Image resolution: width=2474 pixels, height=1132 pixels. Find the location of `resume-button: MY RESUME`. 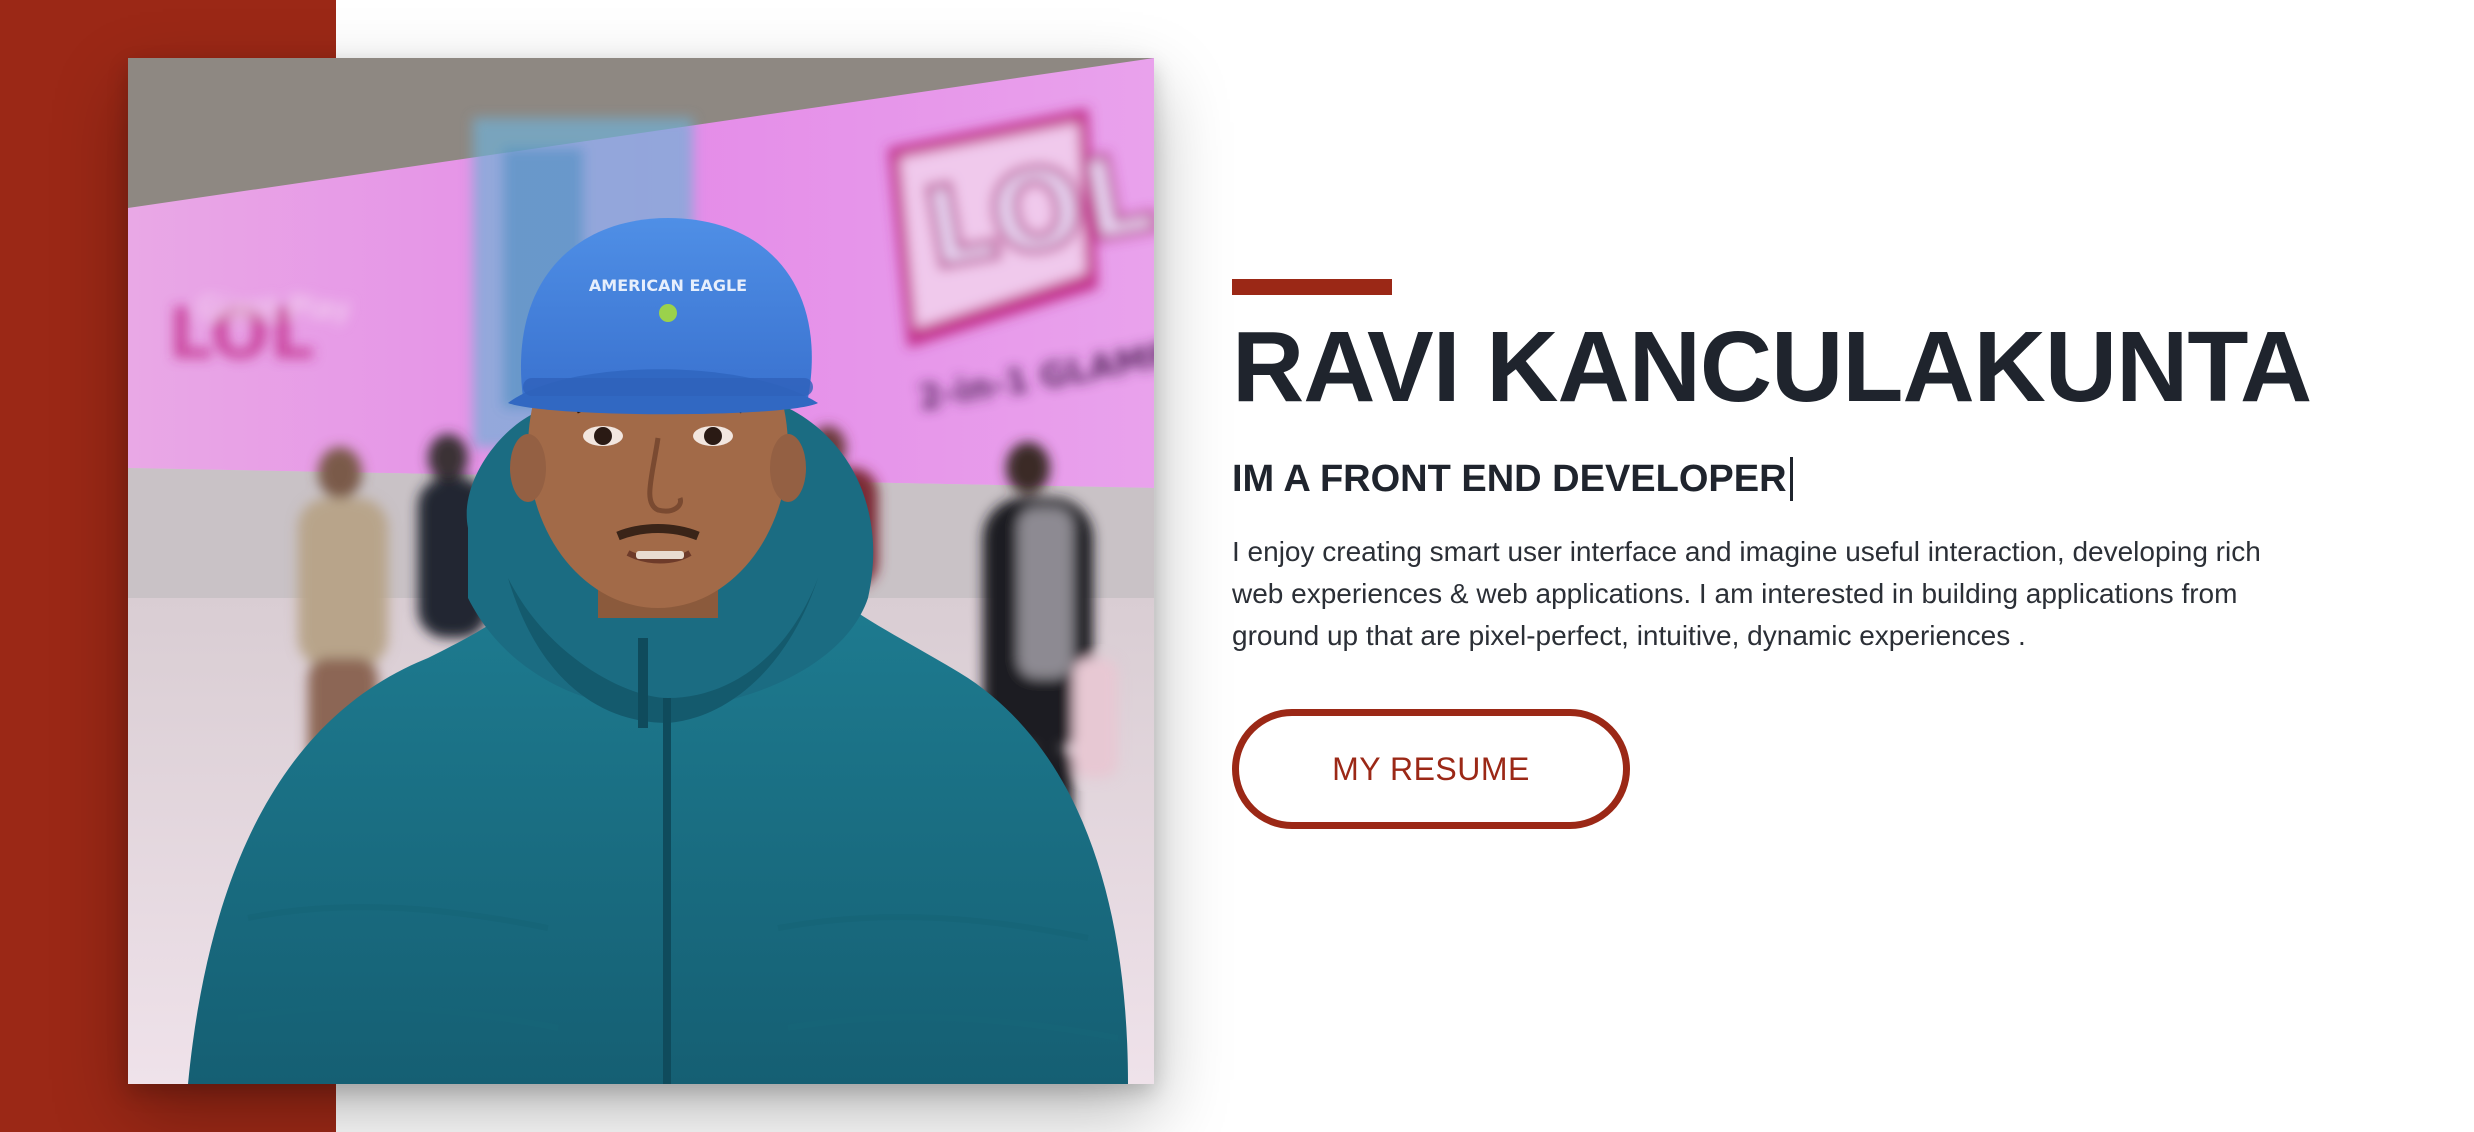

resume-button: MY RESUME is located at coordinates (1431, 769).